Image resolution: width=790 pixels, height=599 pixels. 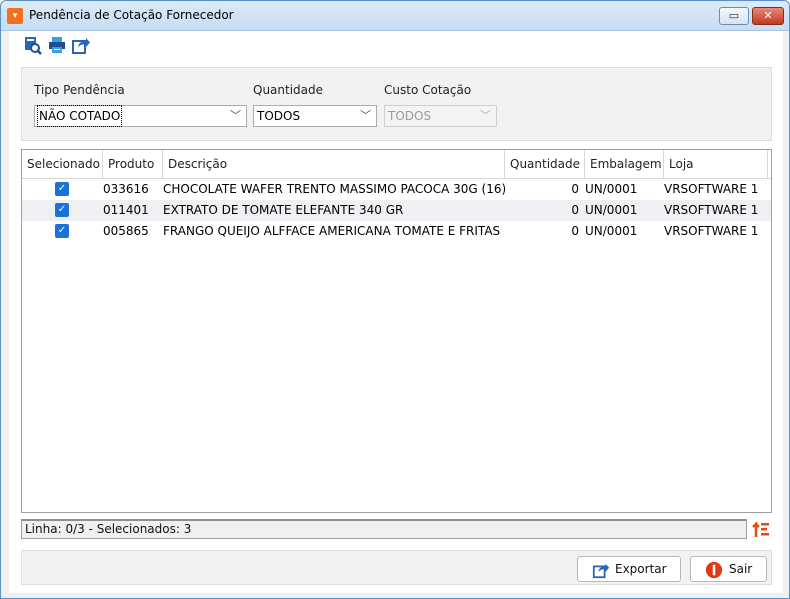 What do you see at coordinates (79, 90) in the screenshot?
I see `tipo-pendencia-label: Tipo Pendência` at bounding box center [79, 90].